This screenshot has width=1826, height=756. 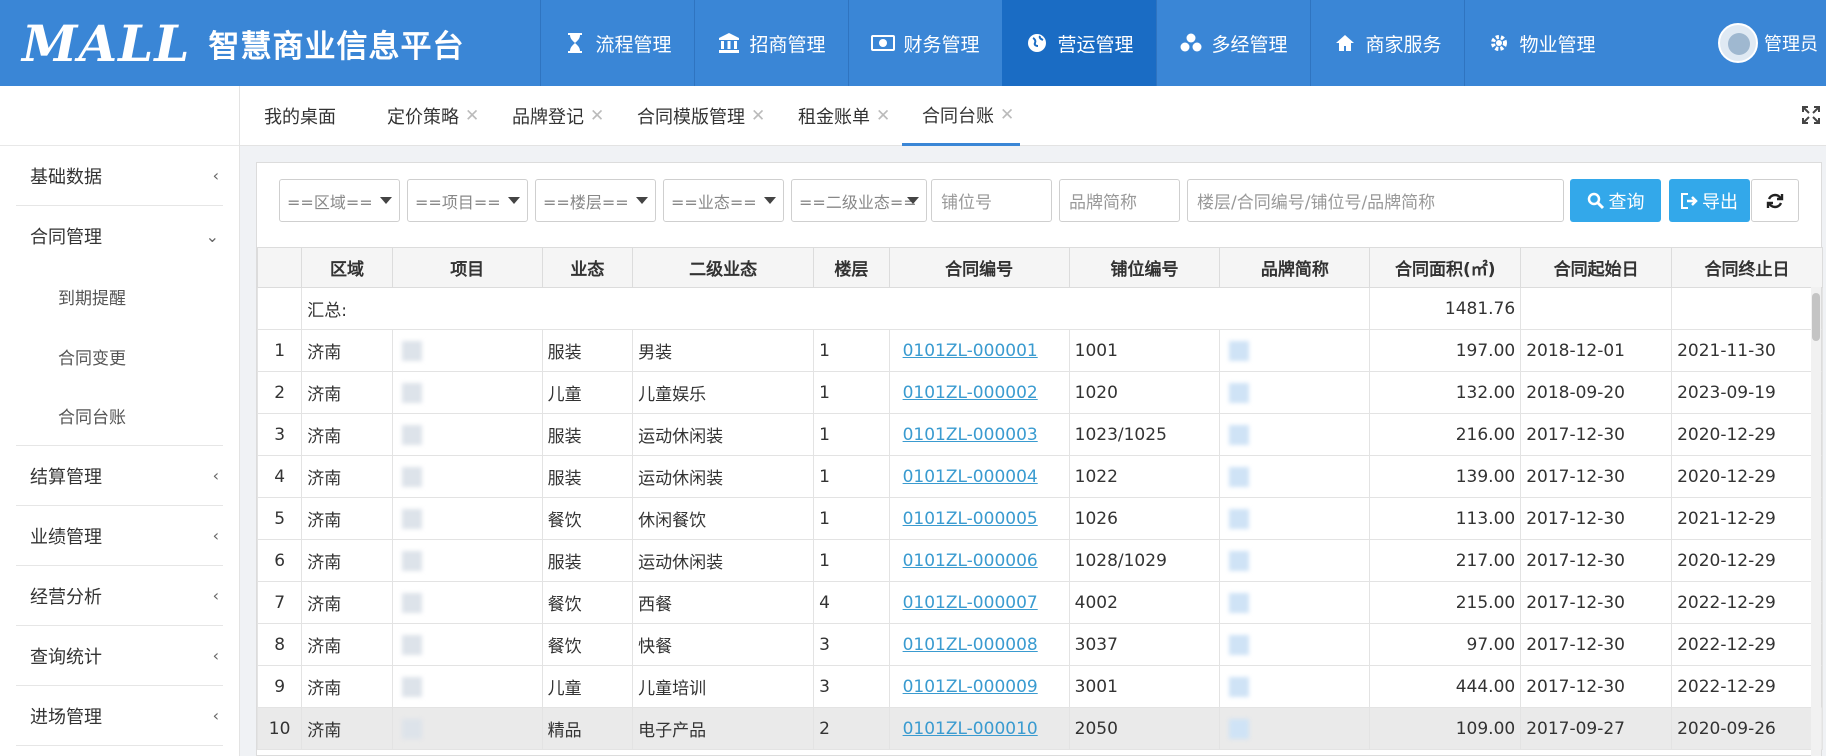 What do you see at coordinates (970, 351) in the screenshot?
I see `contract-link: 0101ZL-000001` at bounding box center [970, 351].